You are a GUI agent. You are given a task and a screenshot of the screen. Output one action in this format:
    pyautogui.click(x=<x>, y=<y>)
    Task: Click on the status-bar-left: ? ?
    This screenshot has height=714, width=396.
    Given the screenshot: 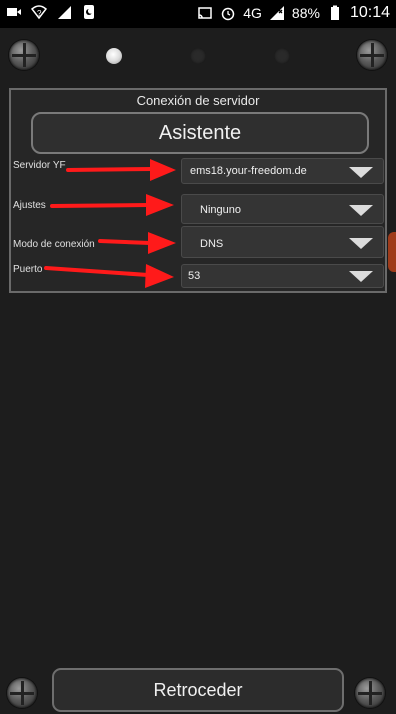 What is the action you would take?
    pyautogui.click(x=51, y=12)
    